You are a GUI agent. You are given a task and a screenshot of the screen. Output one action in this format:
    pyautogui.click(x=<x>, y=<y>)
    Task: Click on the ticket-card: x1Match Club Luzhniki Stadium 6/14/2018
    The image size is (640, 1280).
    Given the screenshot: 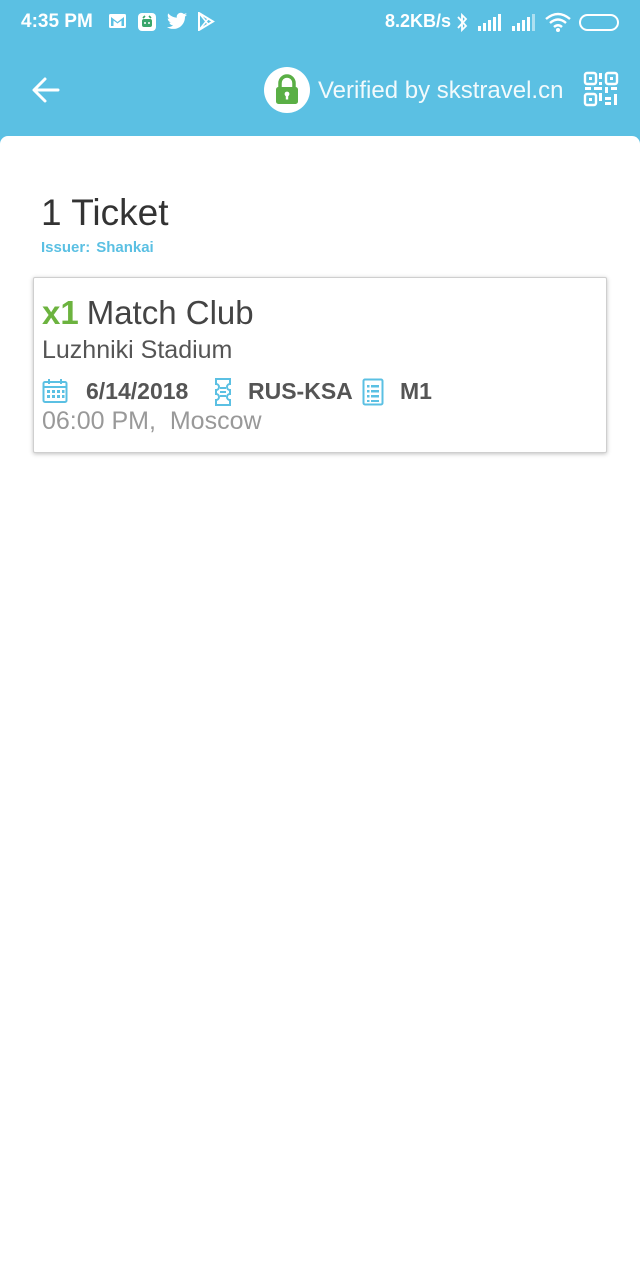 What is the action you would take?
    pyautogui.click(x=320, y=365)
    